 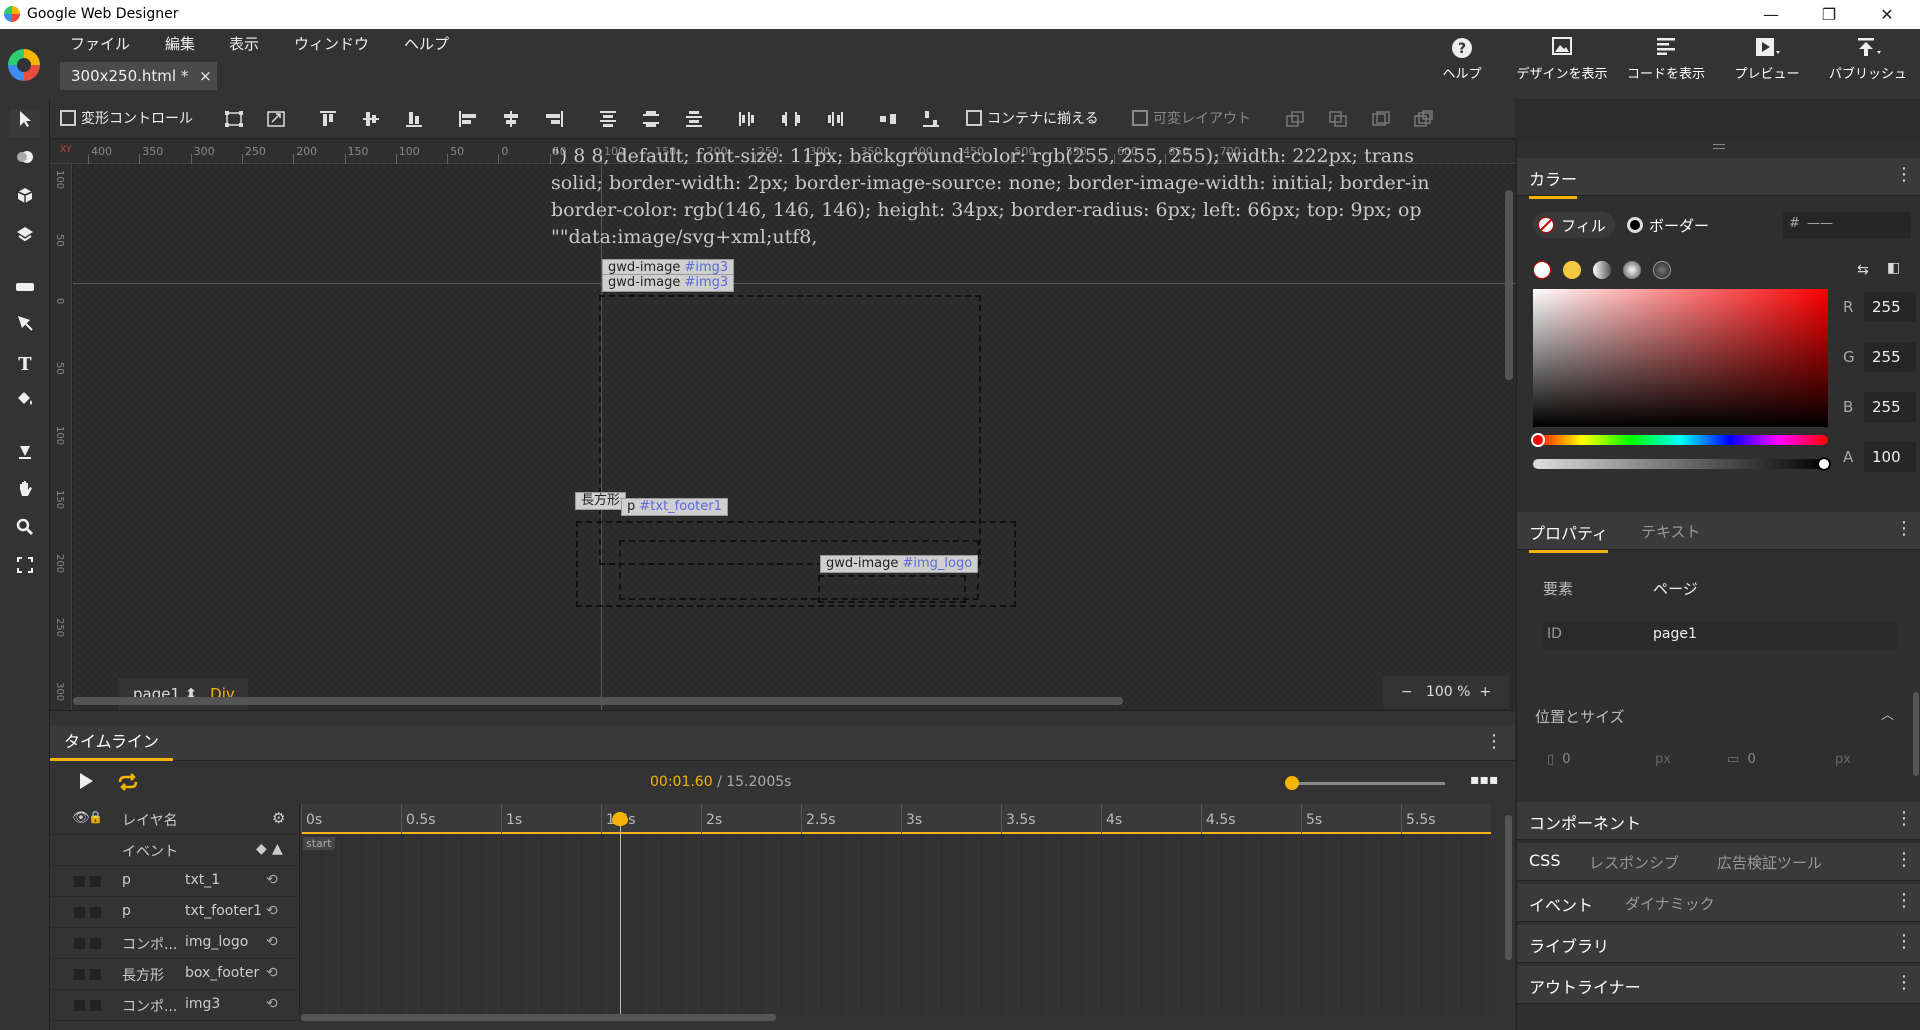 What do you see at coordinates (1544, 860) in the screenshot?
I see `tab-css: CSS` at bounding box center [1544, 860].